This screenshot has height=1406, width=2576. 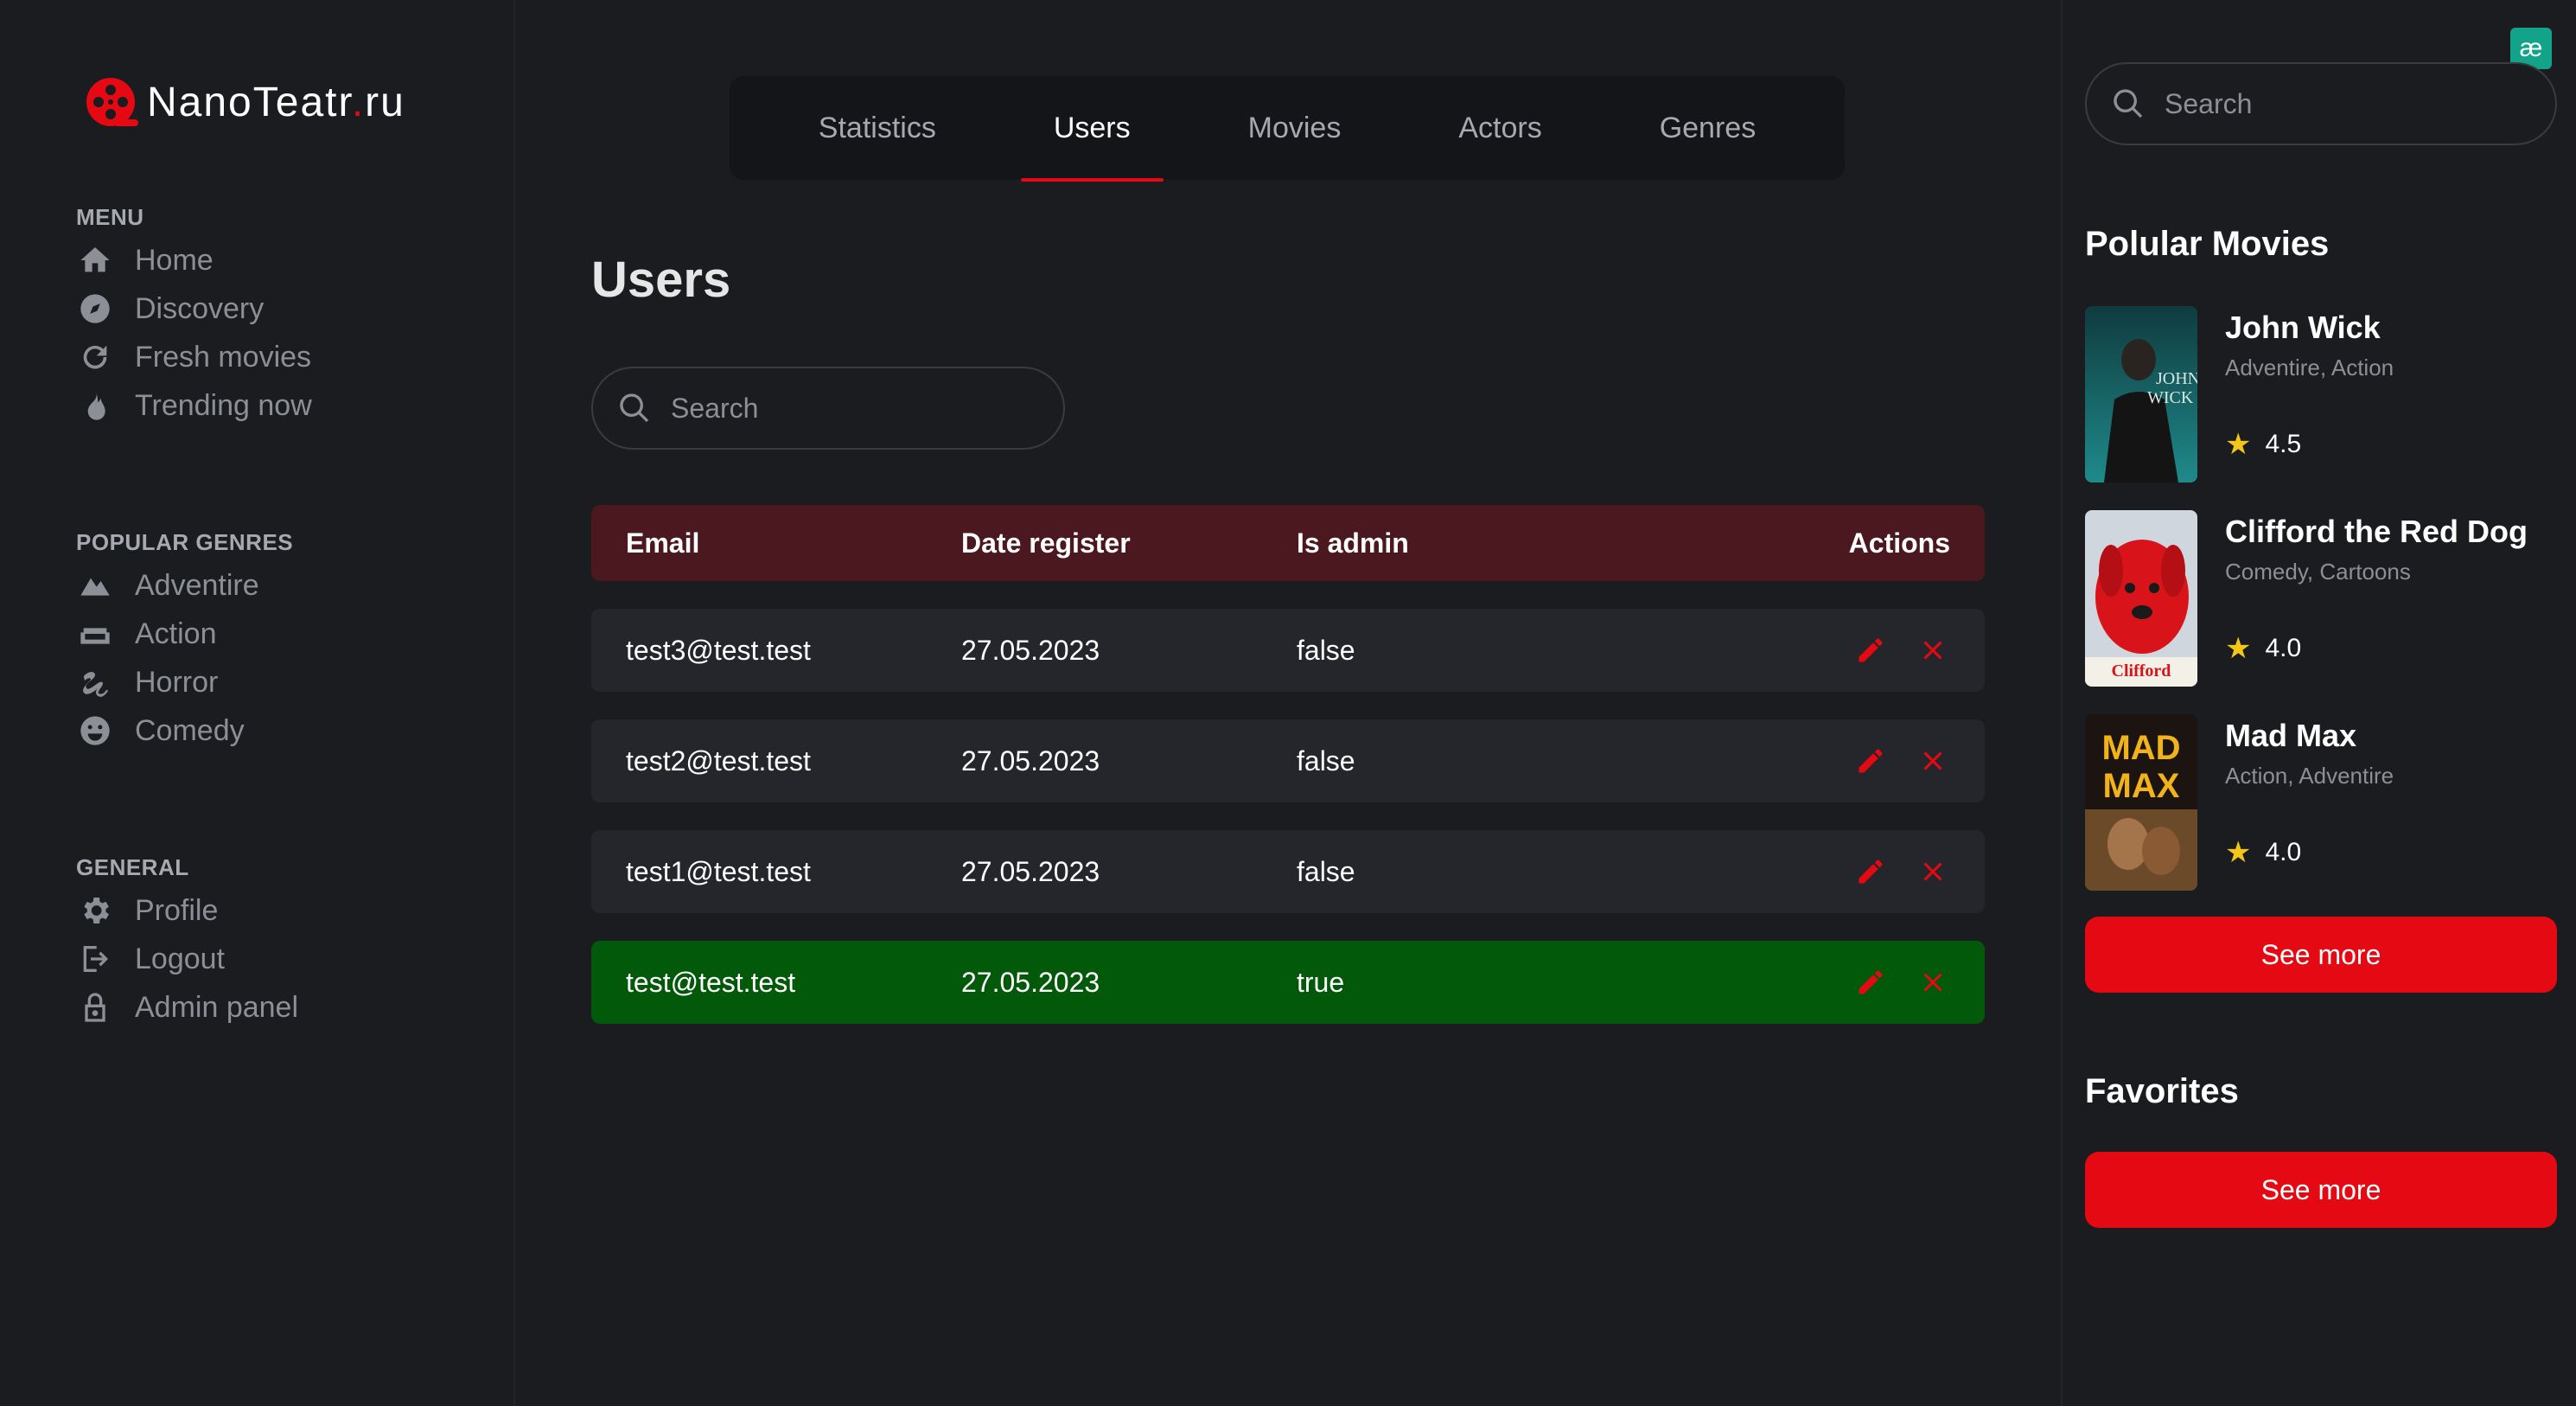 What do you see at coordinates (110, 217) in the screenshot?
I see `menu-heading: MENU` at bounding box center [110, 217].